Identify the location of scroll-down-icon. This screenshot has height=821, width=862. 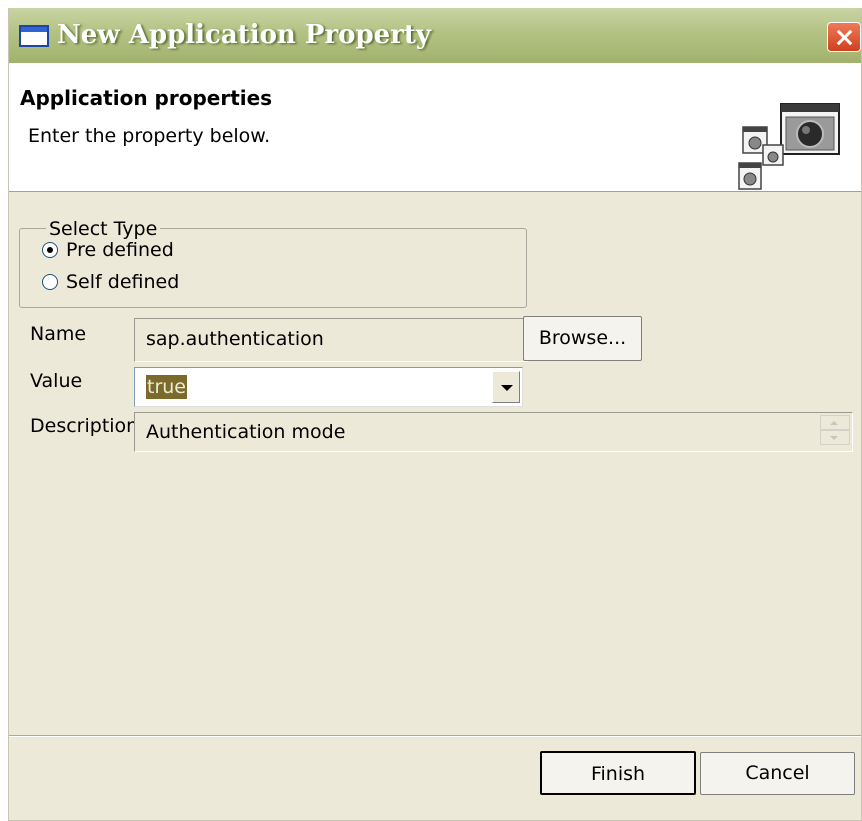
(835, 437).